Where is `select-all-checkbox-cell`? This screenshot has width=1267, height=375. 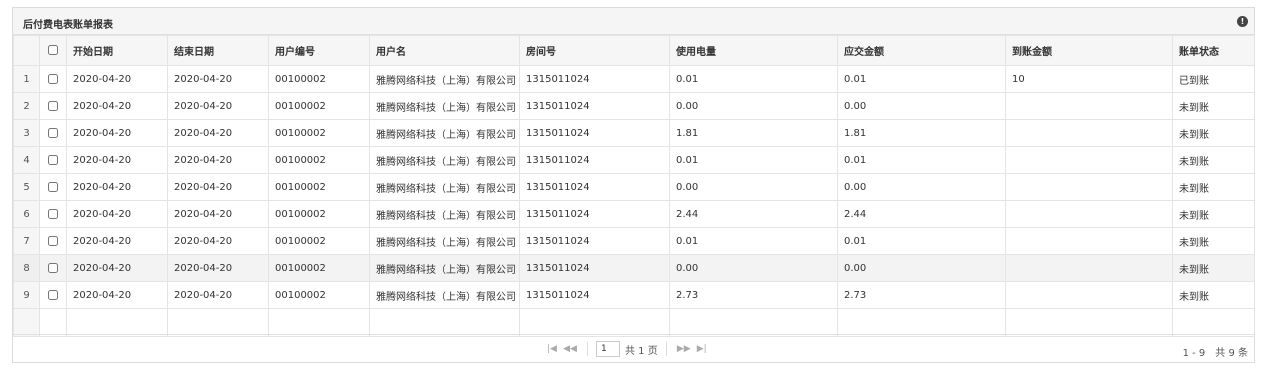 select-all-checkbox-cell is located at coordinates (53, 50).